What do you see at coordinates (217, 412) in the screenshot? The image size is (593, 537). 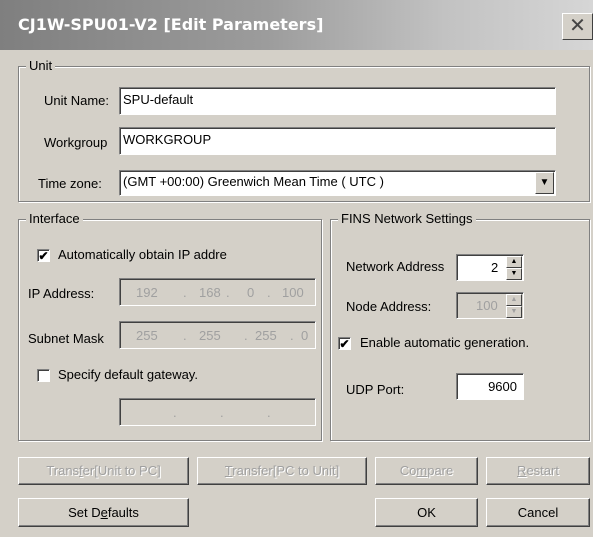 I see `gateway-field: . . .` at bounding box center [217, 412].